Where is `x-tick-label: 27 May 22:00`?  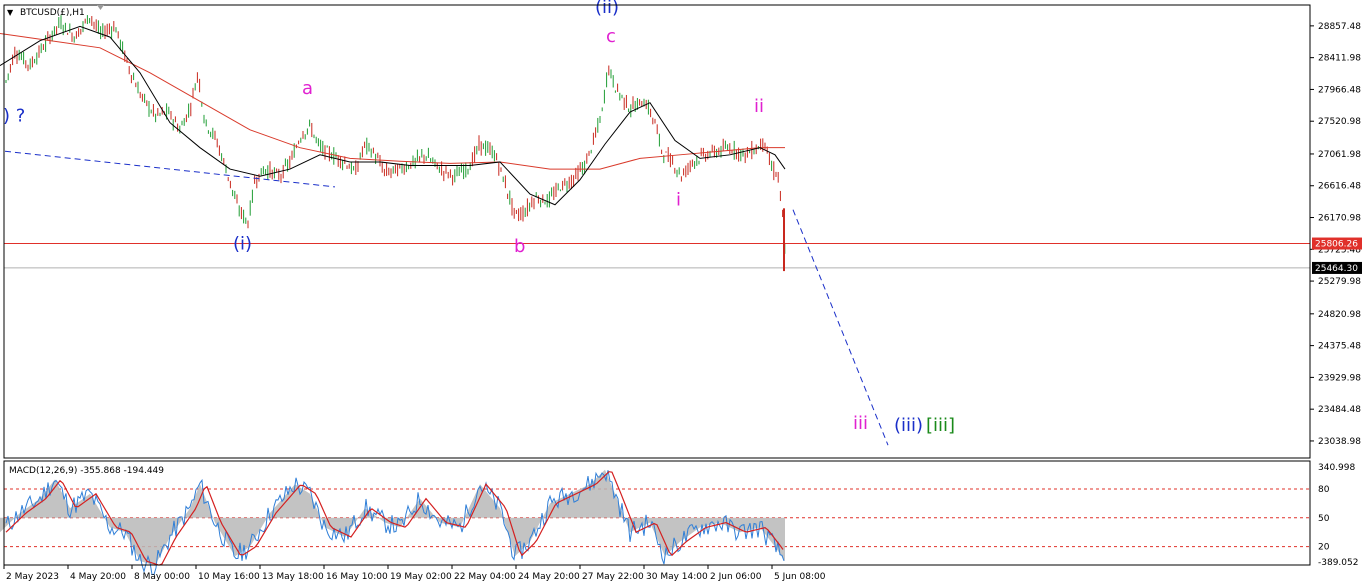
x-tick-label: 27 May 22:00 is located at coordinates (613, 577).